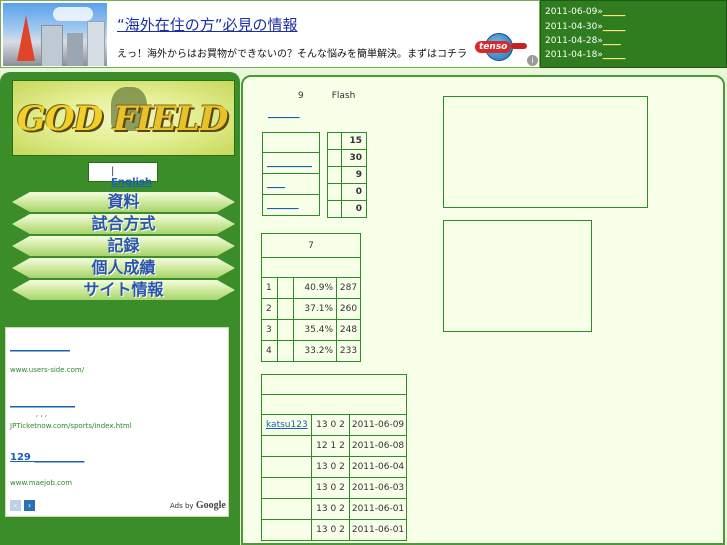 Image resolution: width=727 pixels, height=545 pixels. What do you see at coordinates (517, 276) in the screenshot?
I see `flash-embed-box-small` at bounding box center [517, 276].